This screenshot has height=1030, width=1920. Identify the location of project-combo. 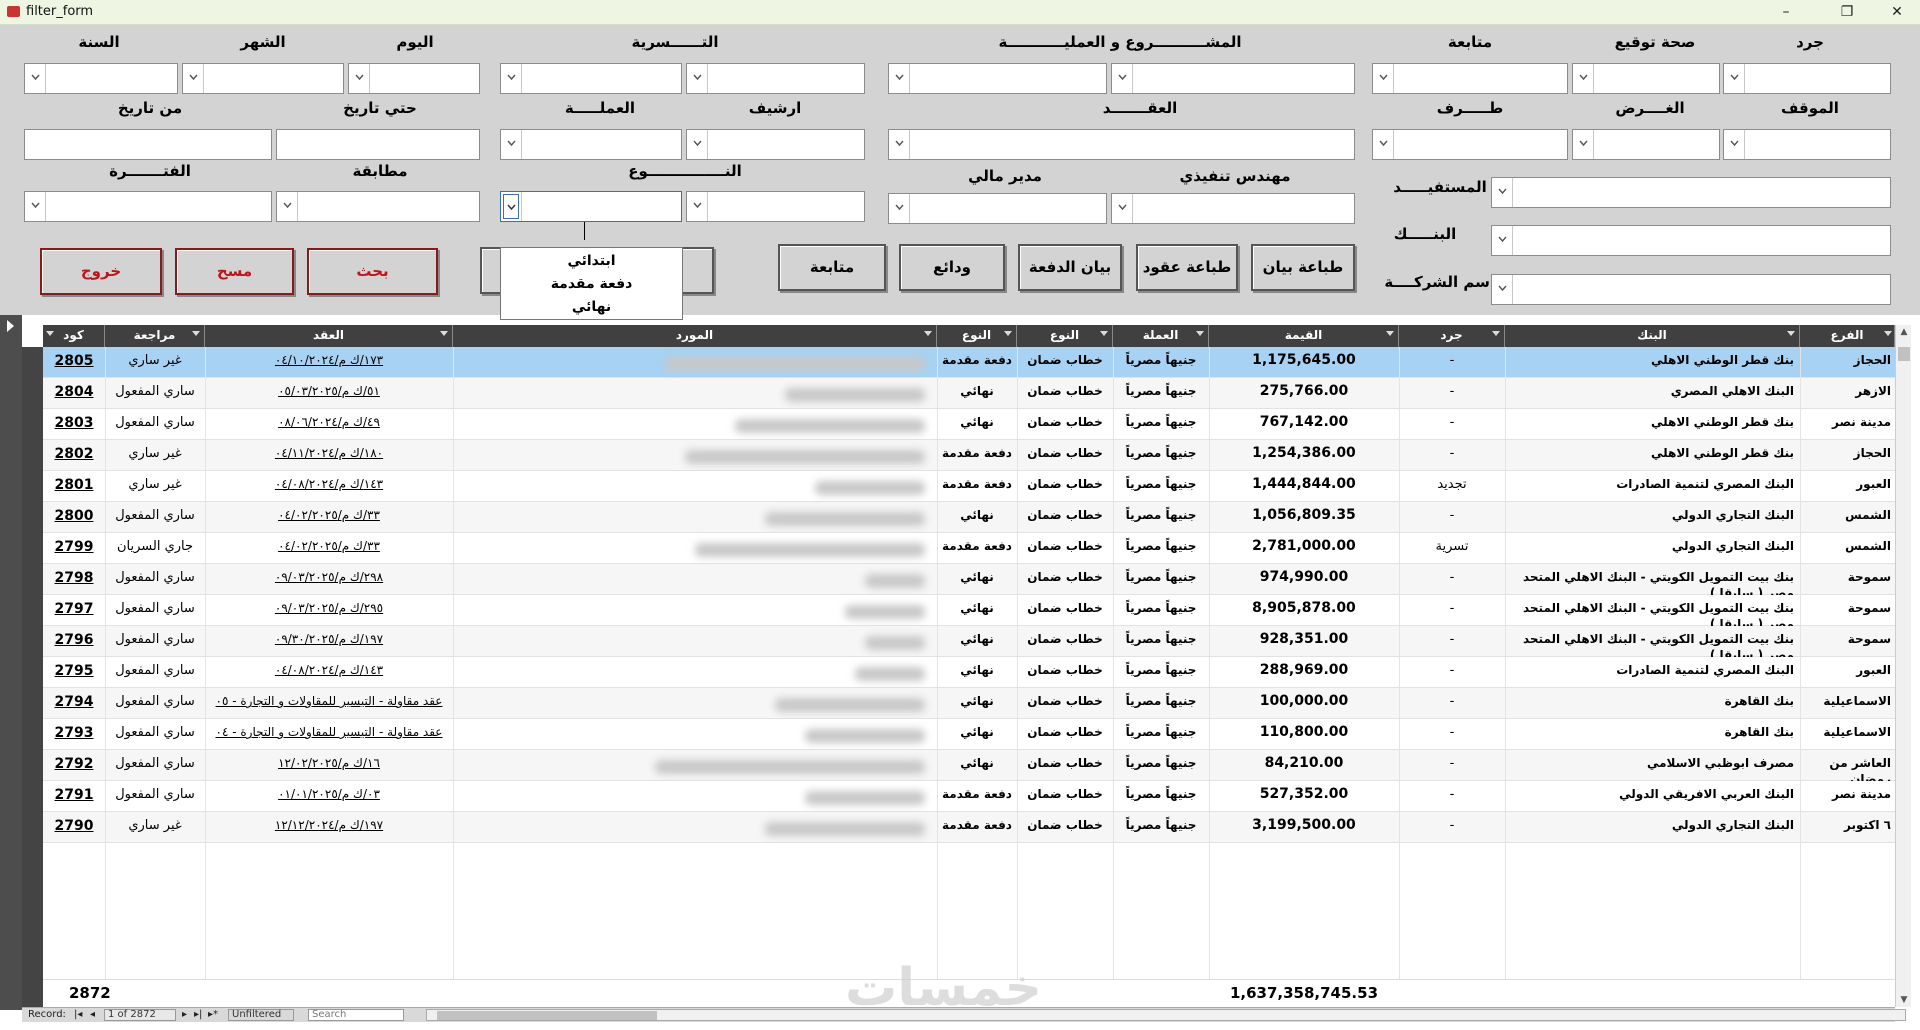
(997, 78).